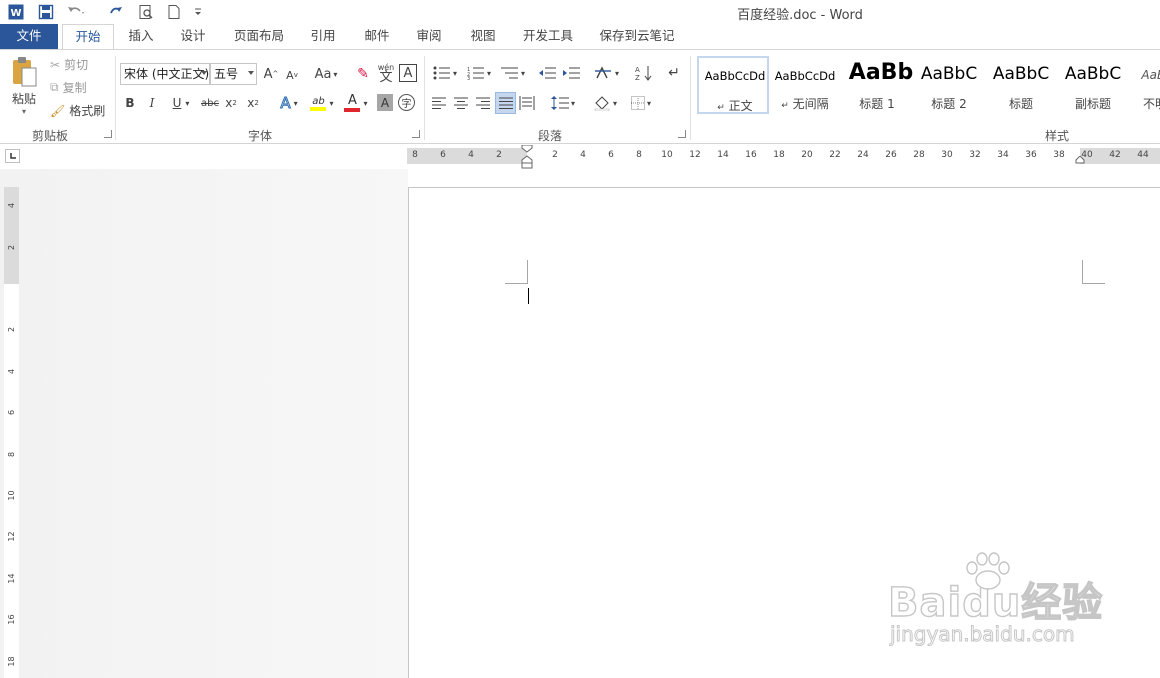  I want to click on increase-indent-button, so click(572, 73).